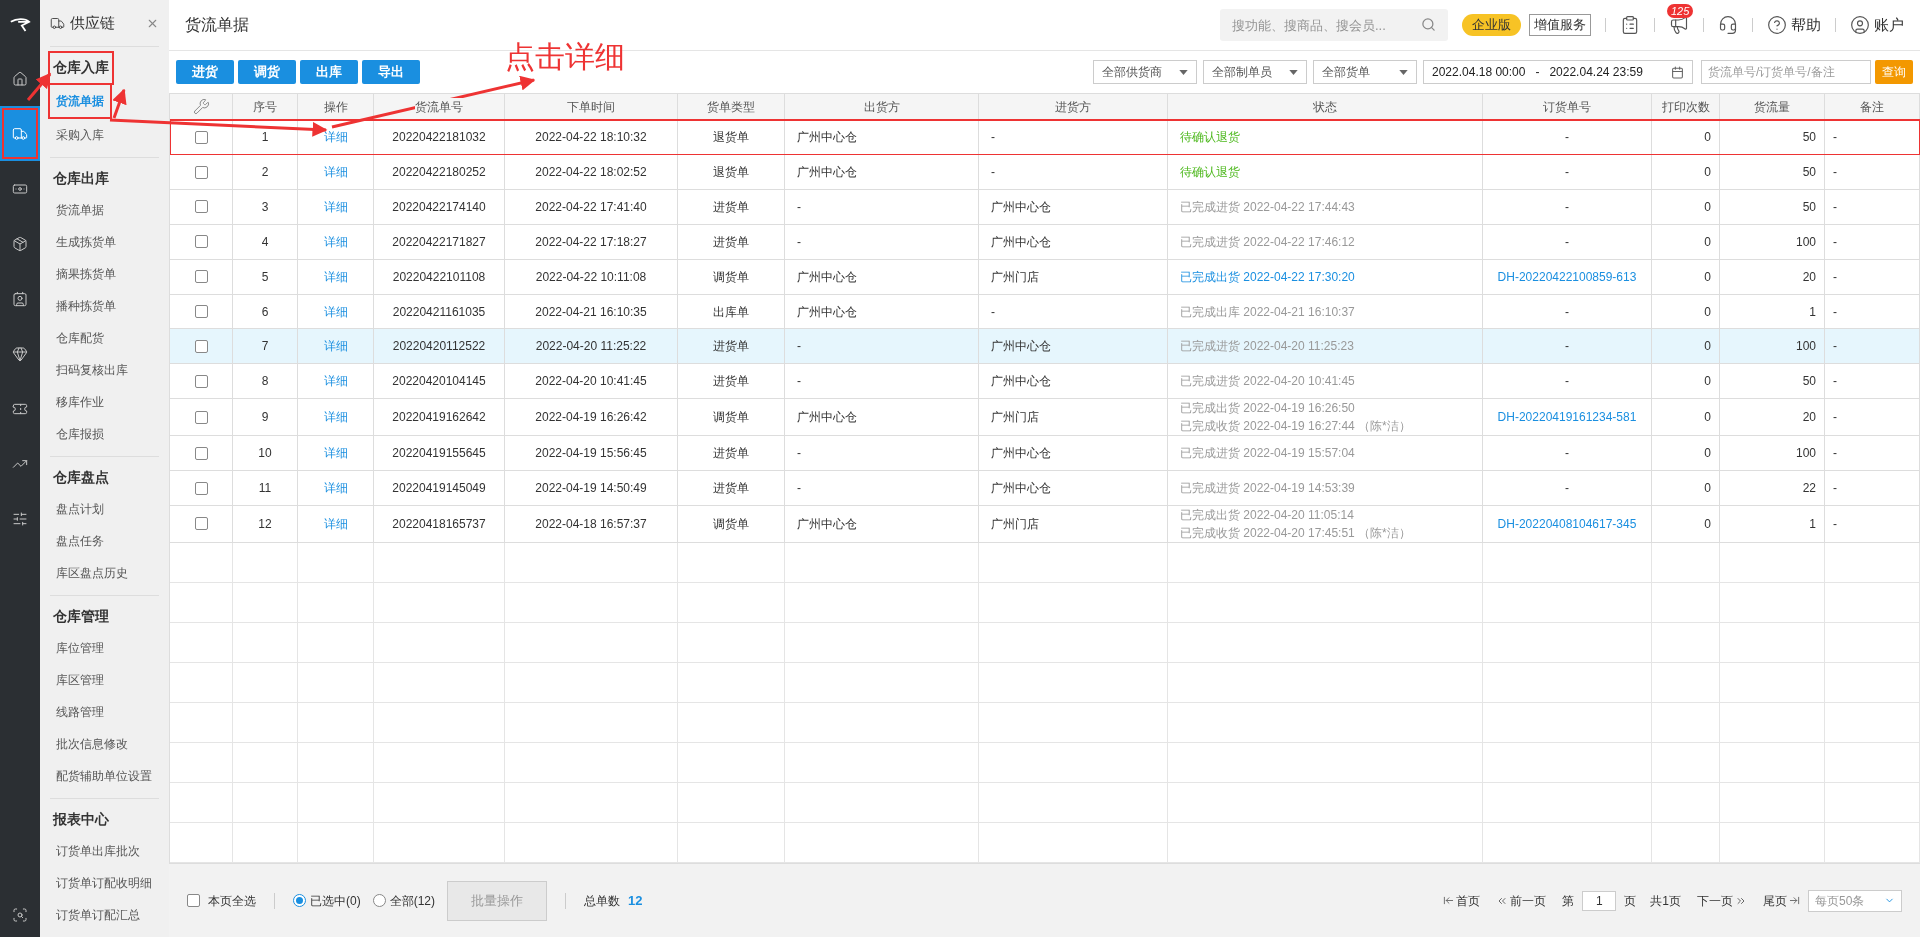 Image resolution: width=1920 pixels, height=937 pixels. Describe the element at coordinates (1045, 172) in the screenshot. I see `table-row: 2 详细 20220422180252 2022-04-22 18:02:52 退货单 广州中心仓 - 待确认退货 - 0 50 -` at that location.